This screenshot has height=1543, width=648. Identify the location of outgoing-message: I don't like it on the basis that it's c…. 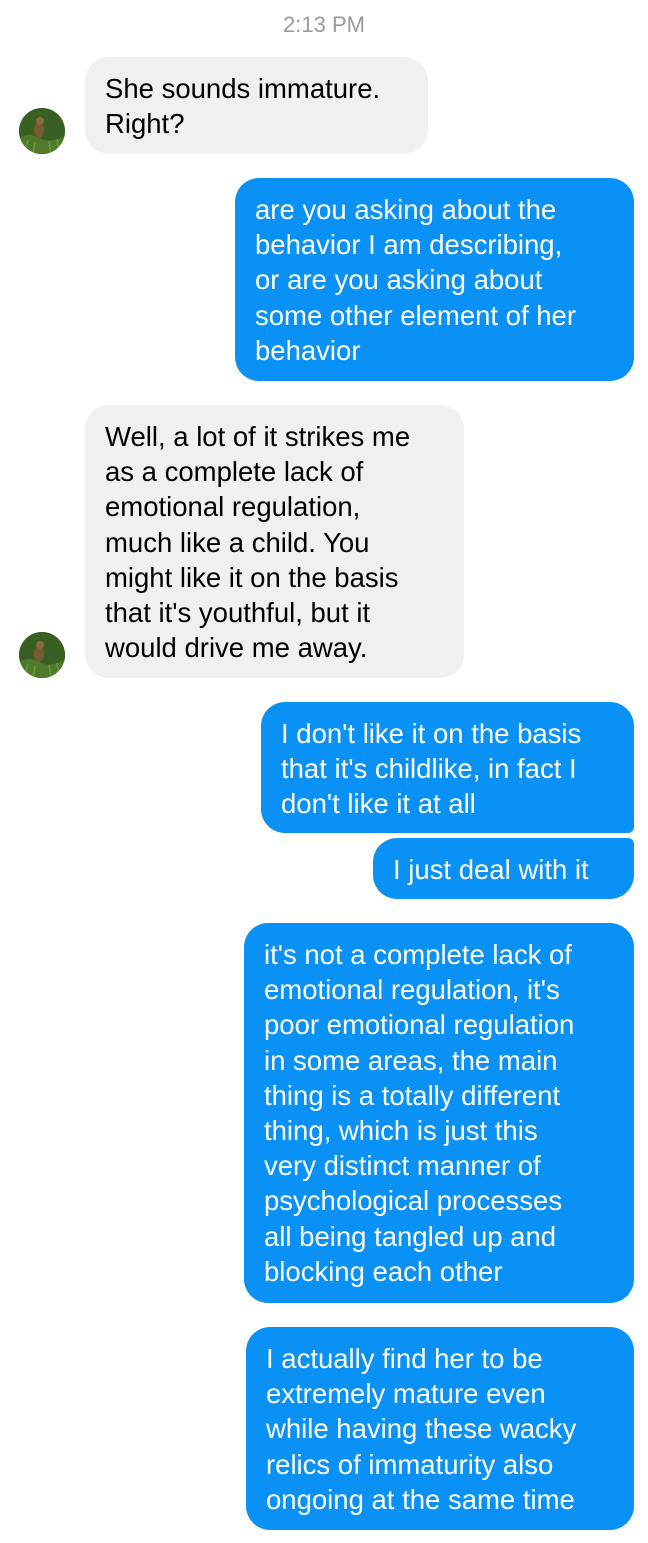
(447, 767).